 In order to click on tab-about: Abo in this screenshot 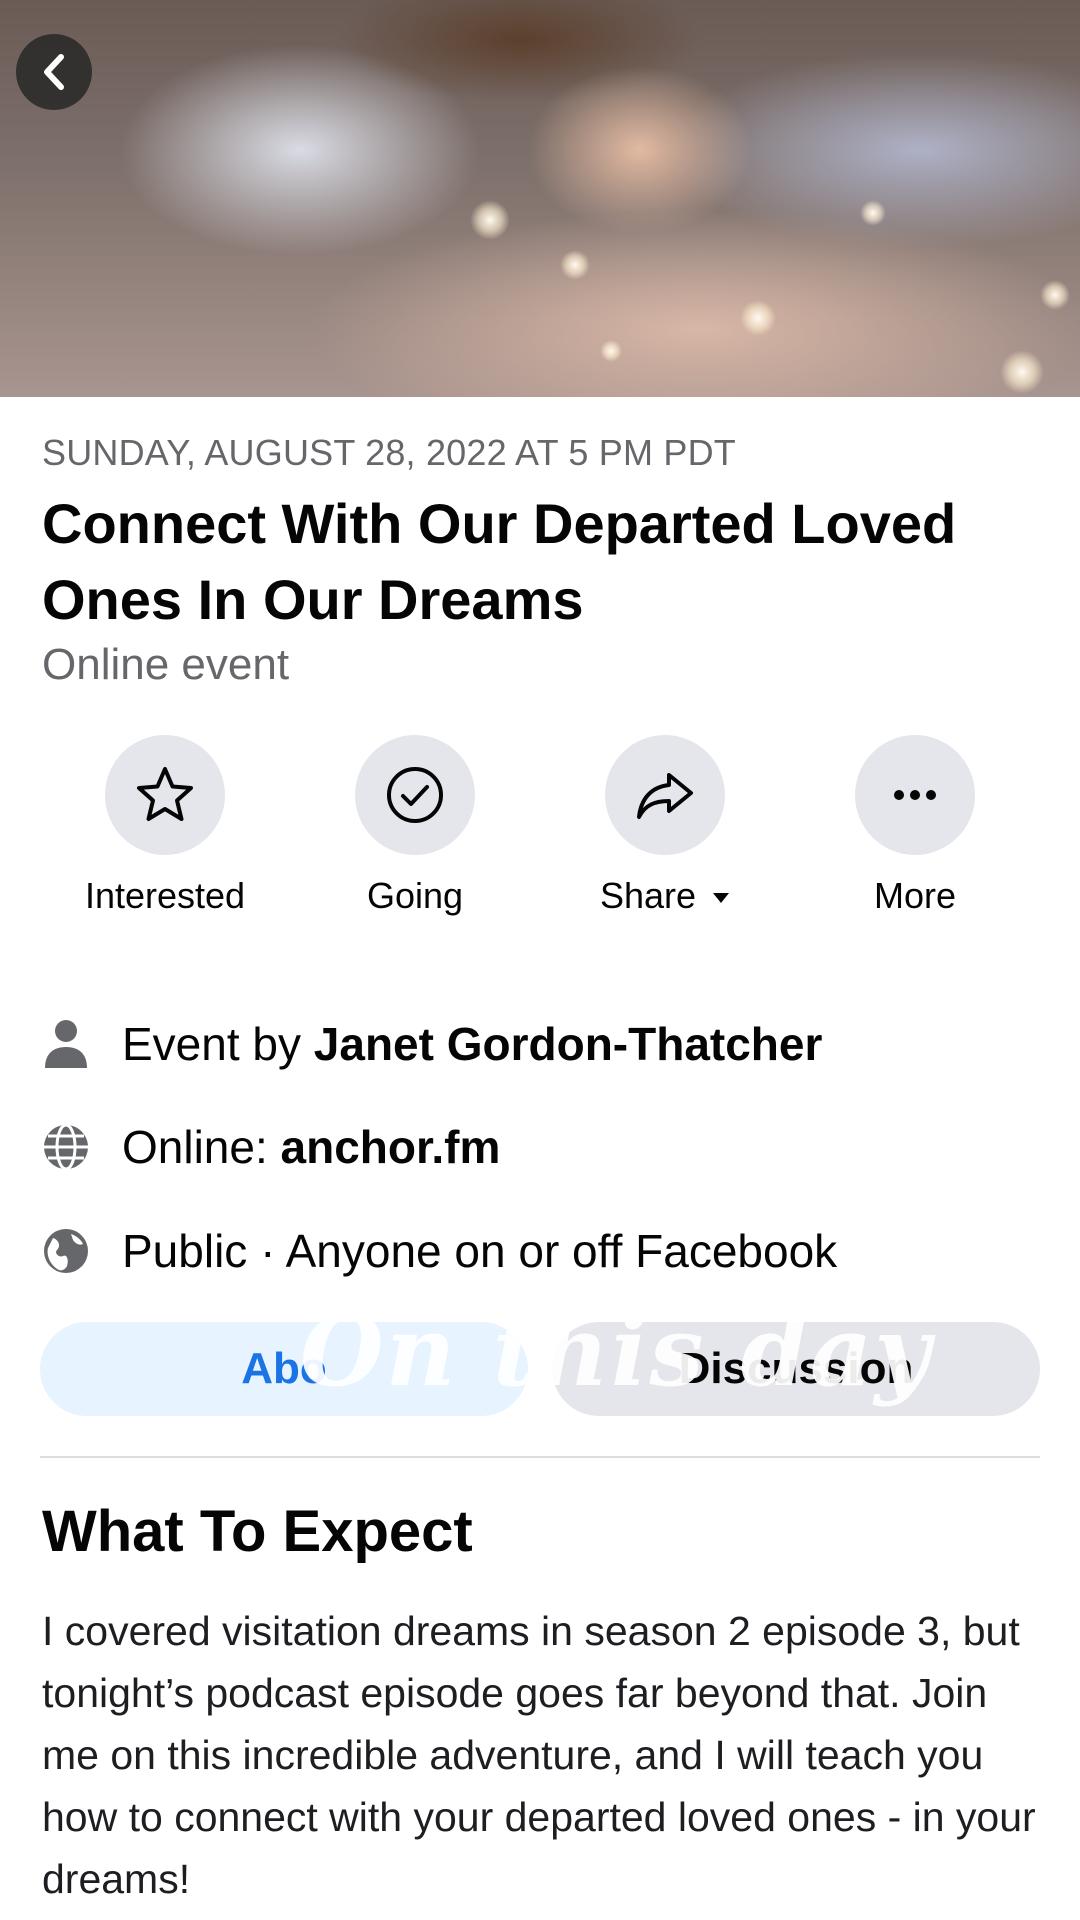, I will do `click(284, 1369)`.